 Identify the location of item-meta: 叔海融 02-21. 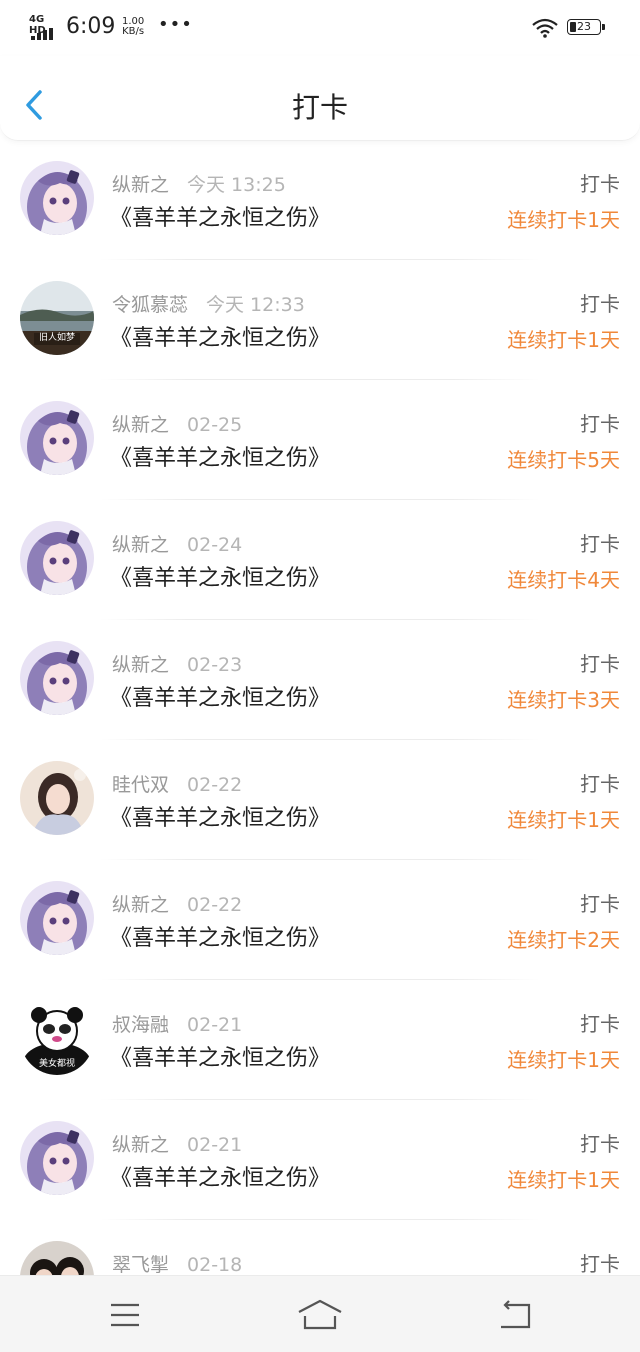
(177, 1023).